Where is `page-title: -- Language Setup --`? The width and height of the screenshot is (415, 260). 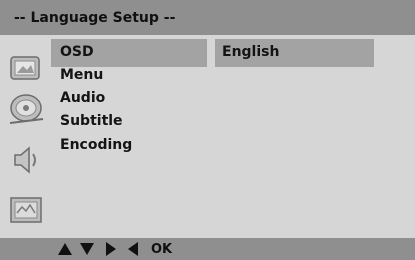
page-title: -- Language Setup -- is located at coordinates (95, 18).